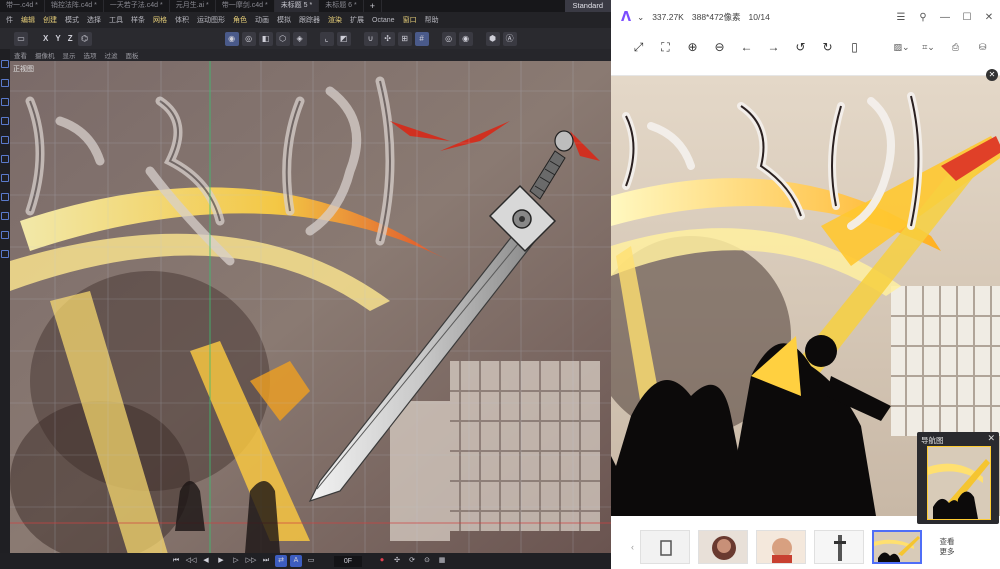  Describe the element at coordinates (5, 216) in the screenshot. I see `bevel-icon` at that location.